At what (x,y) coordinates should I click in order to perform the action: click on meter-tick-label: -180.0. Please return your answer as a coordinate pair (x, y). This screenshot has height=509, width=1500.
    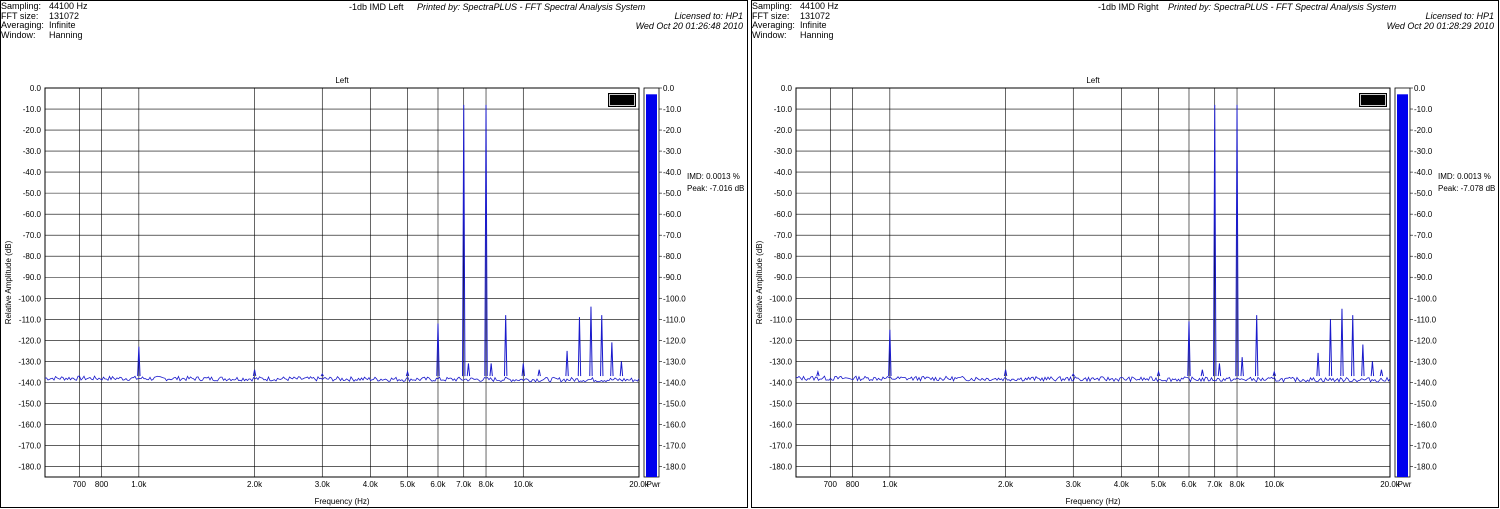
    Looking at the image, I should click on (1425, 466).